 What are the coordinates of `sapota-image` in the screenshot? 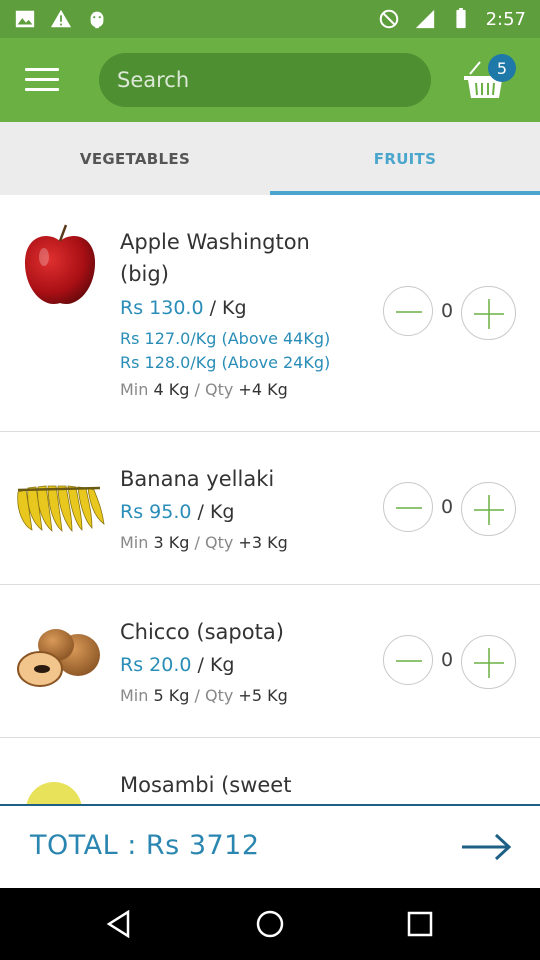 It's located at (58, 658).